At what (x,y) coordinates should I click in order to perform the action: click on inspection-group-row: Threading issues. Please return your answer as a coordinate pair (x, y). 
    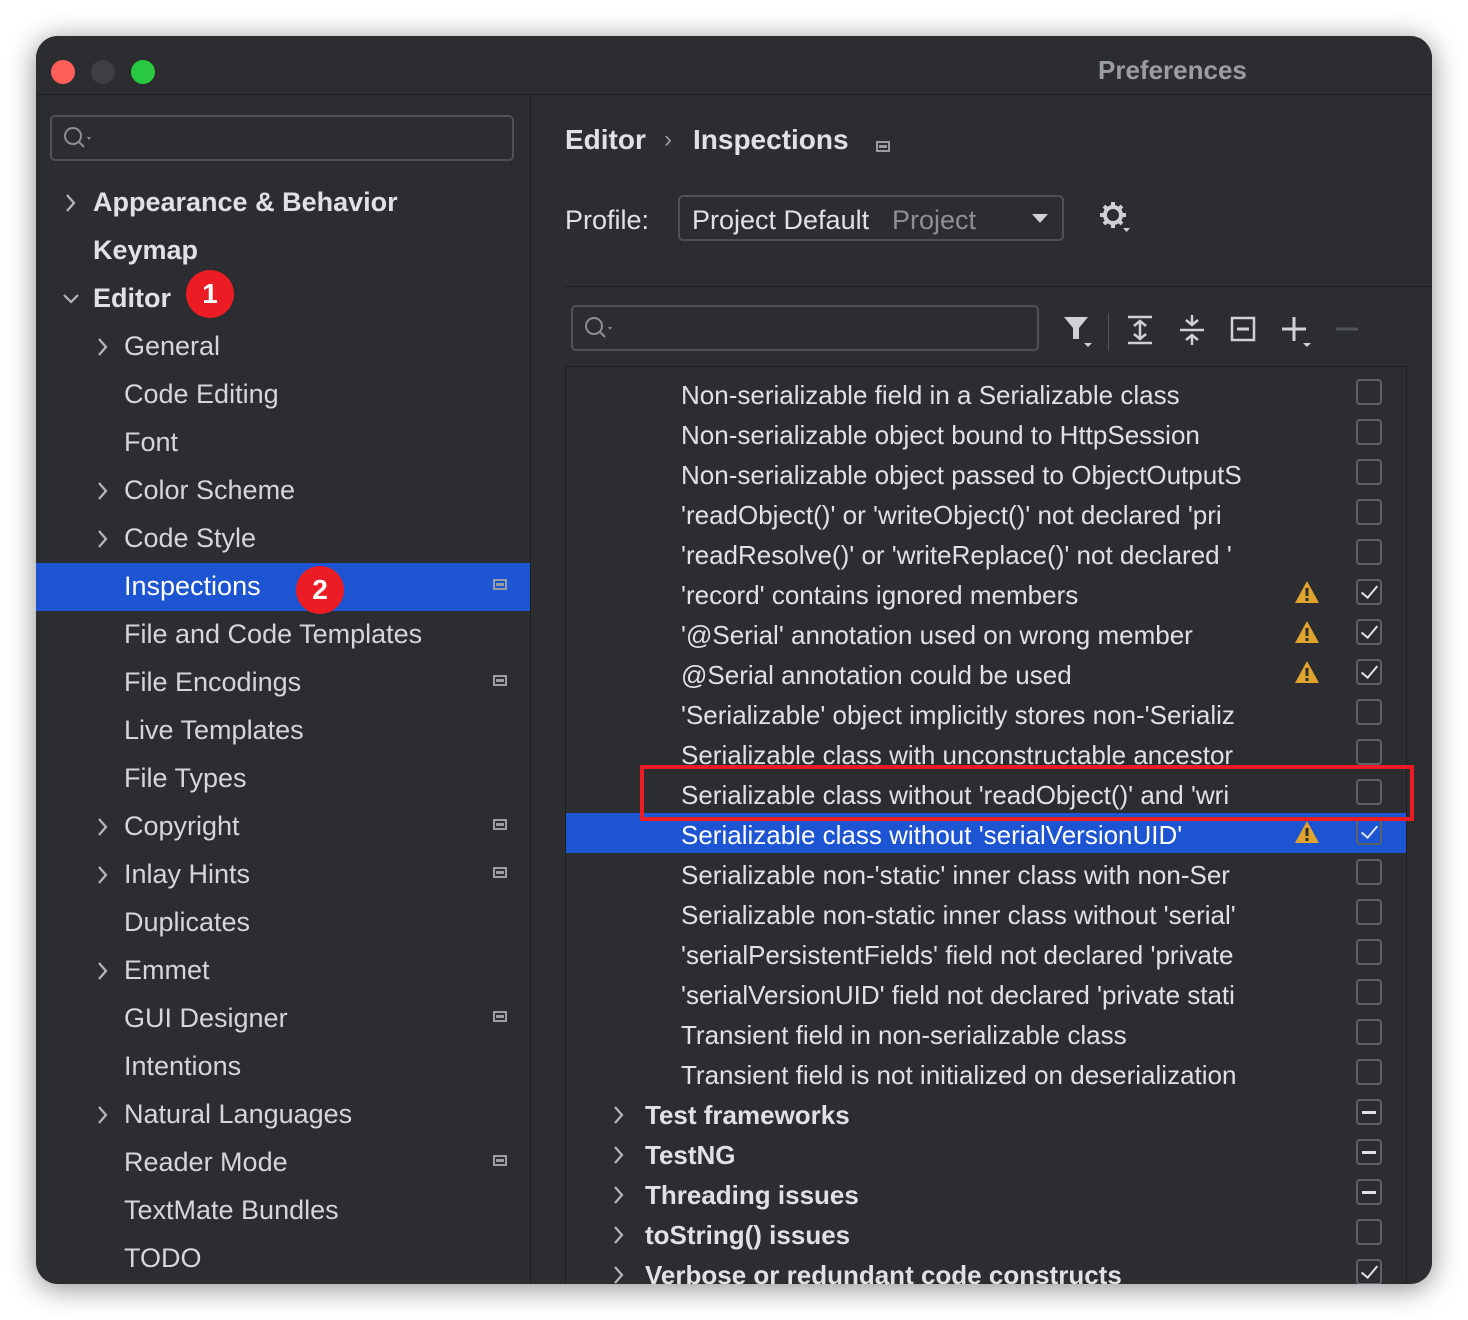
    Looking at the image, I should click on (986, 1193).